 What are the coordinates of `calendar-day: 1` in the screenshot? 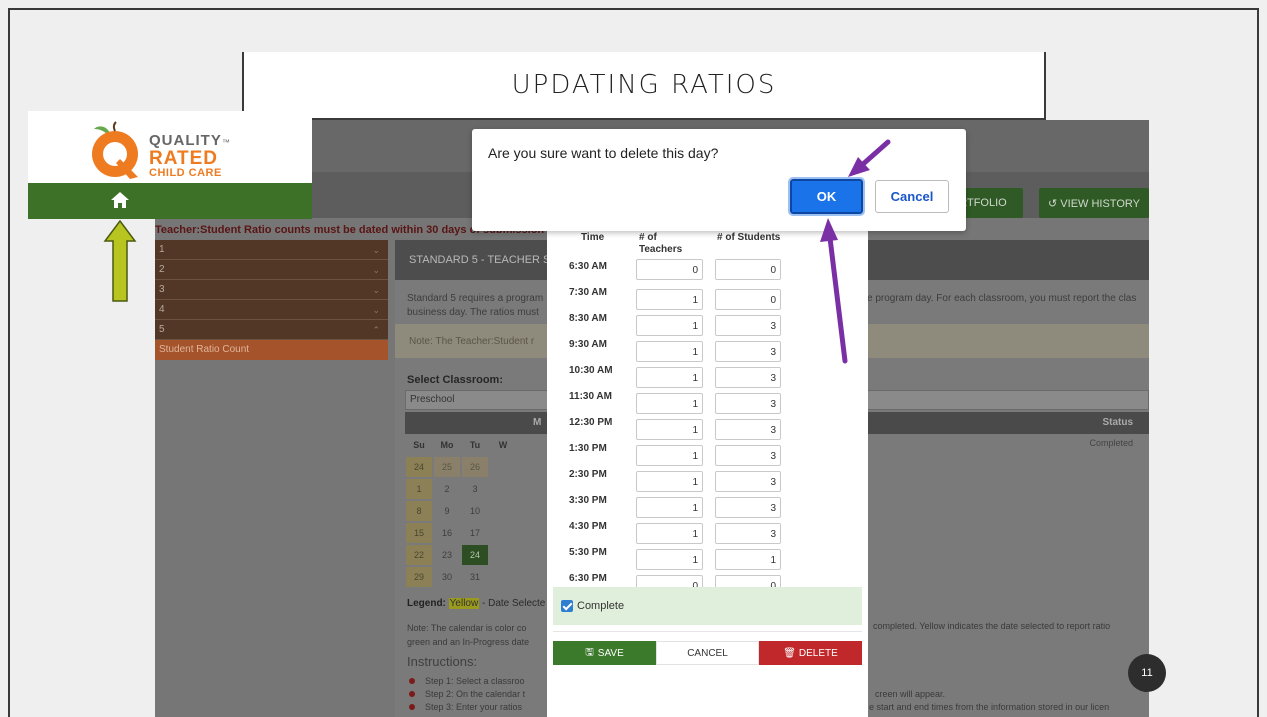 It's located at (419, 489).